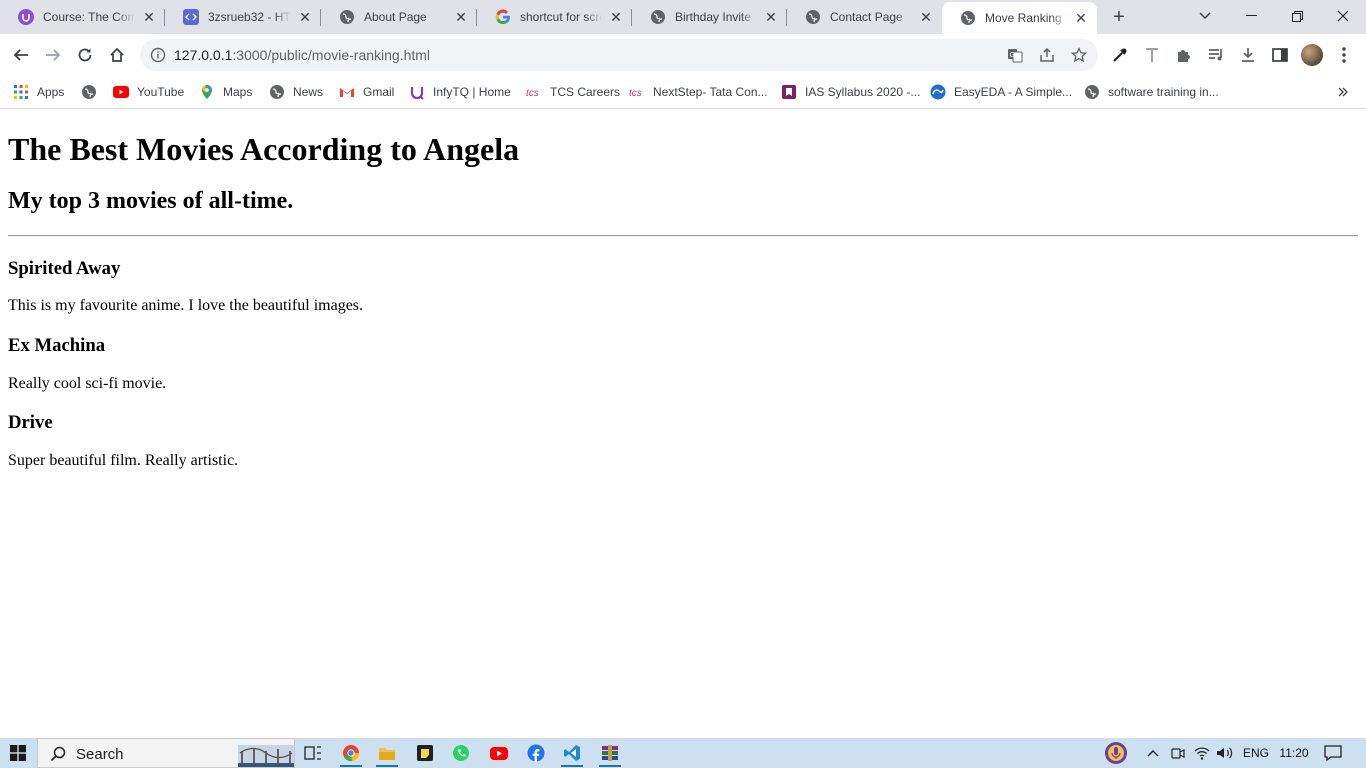 This screenshot has height=768, width=1366. I want to click on tab-movie-ranking: Move Ranking P ✕, so click(1019, 18).